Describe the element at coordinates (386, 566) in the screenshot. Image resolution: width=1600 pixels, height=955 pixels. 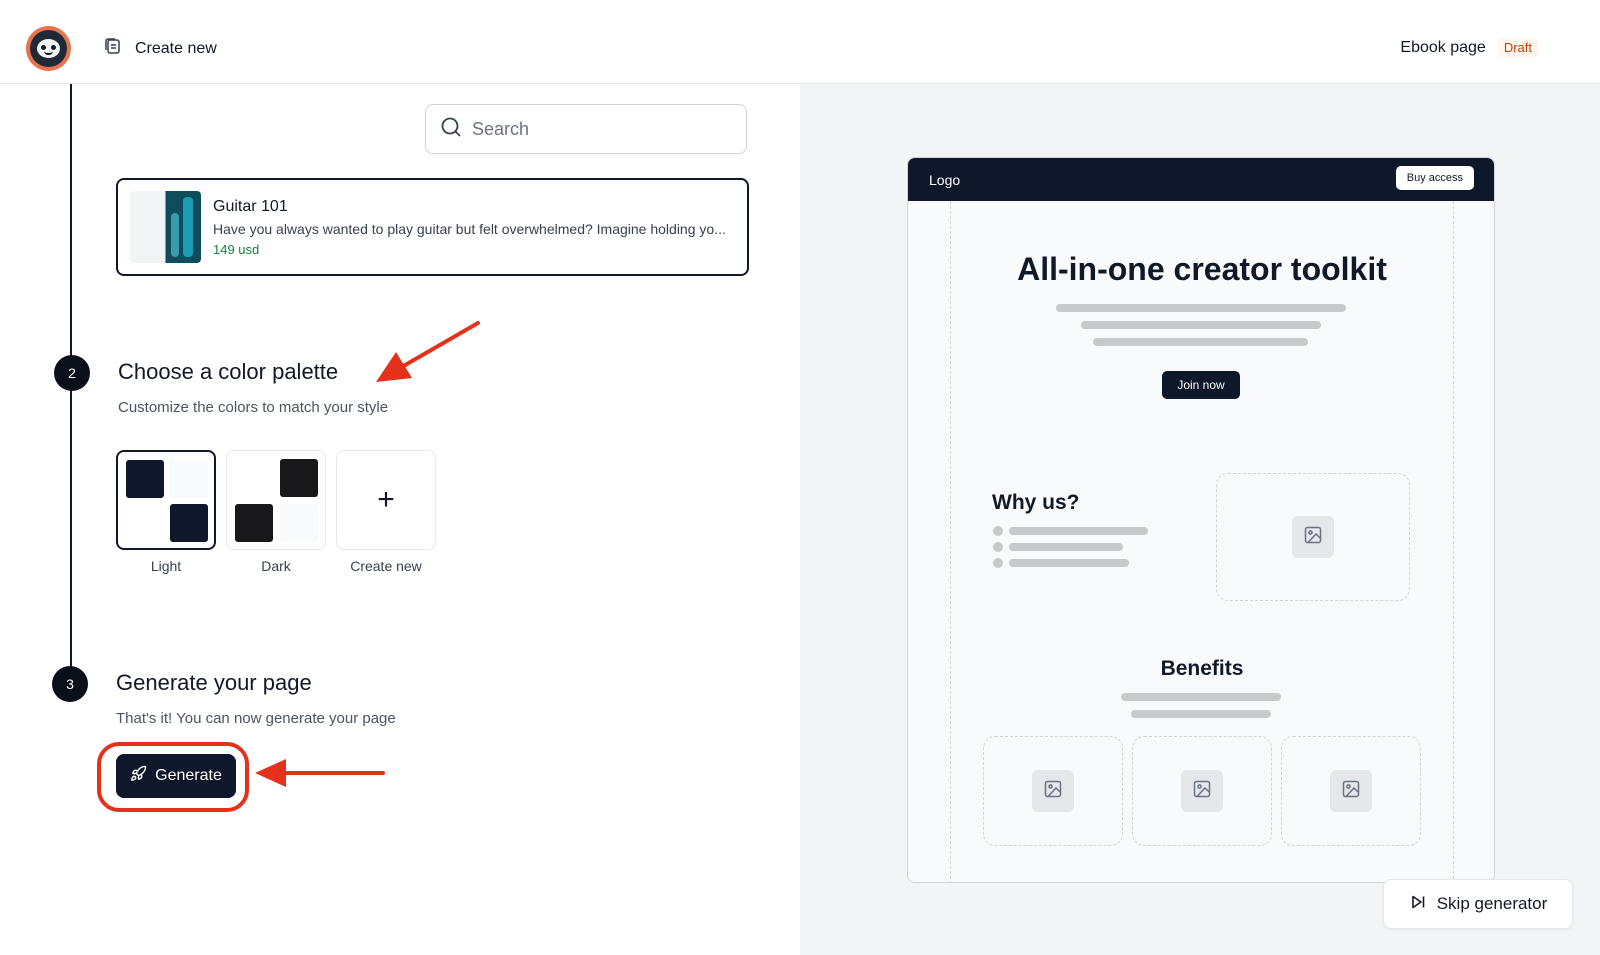
I see `palette-create-new-label: Create new` at that location.